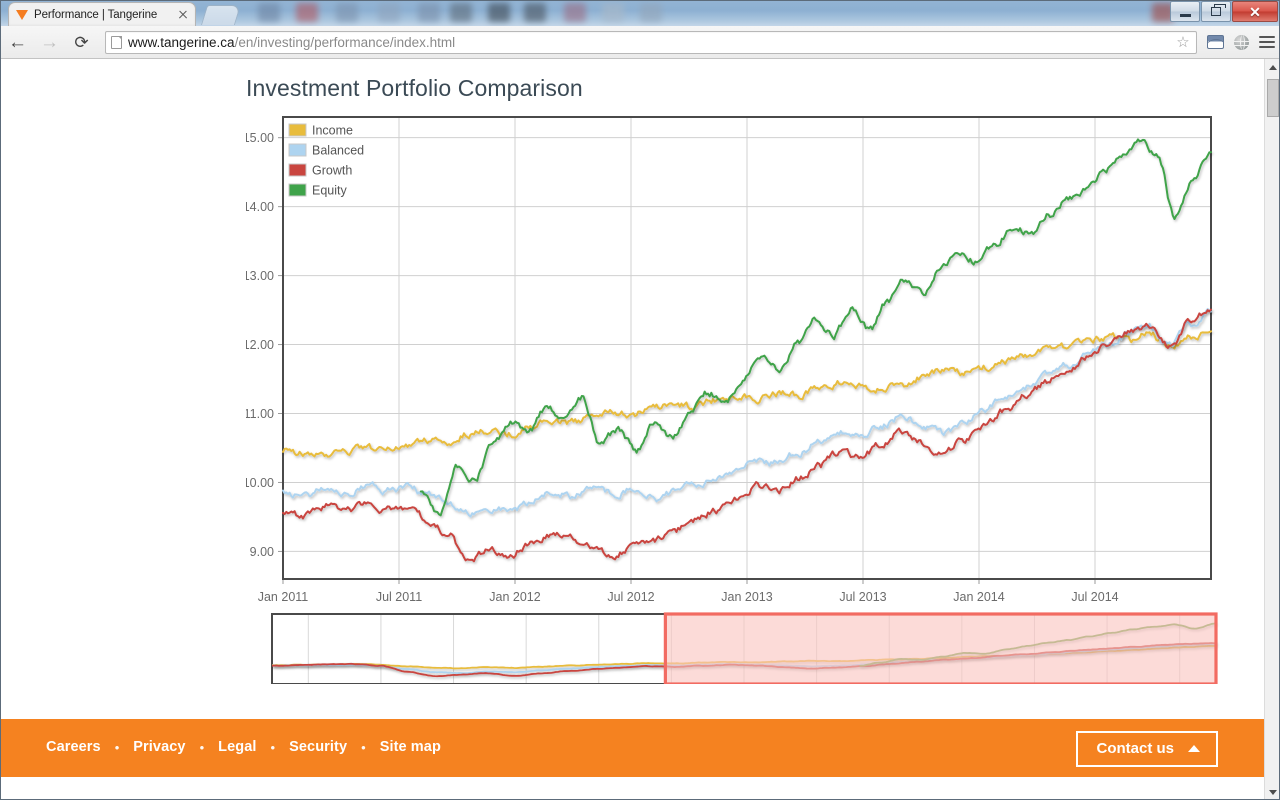  Describe the element at coordinates (260, 414) in the screenshot. I see `svg-text: 11.00` at that location.